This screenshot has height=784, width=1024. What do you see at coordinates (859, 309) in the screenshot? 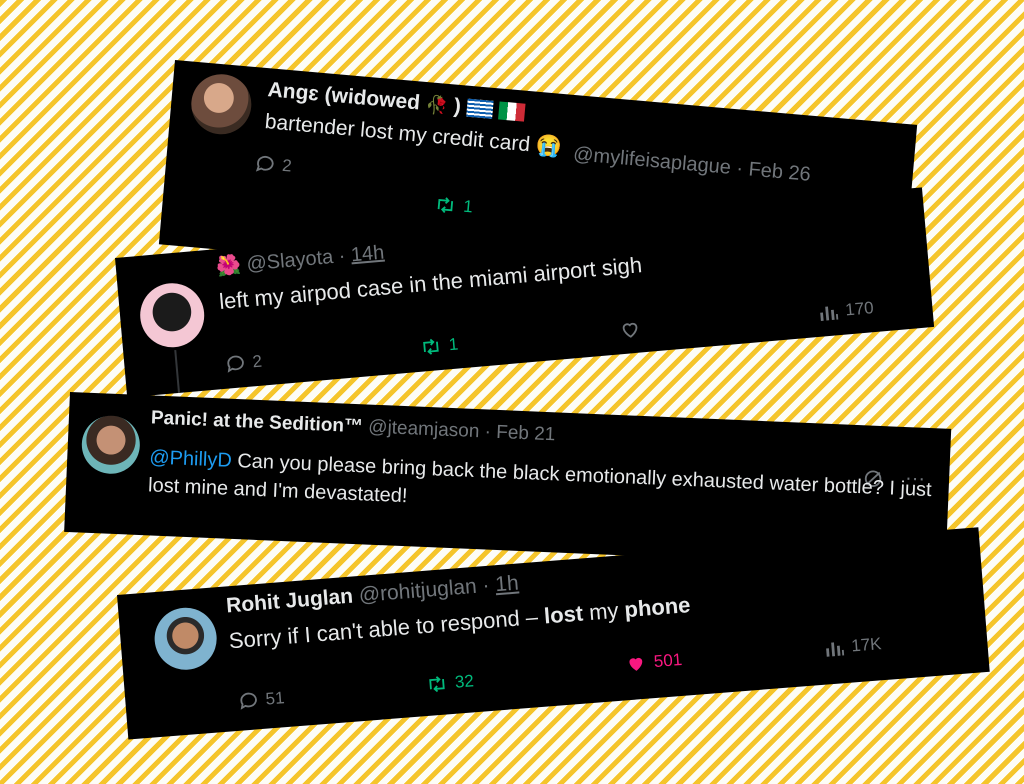
I see `views-count: 170` at bounding box center [859, 309].